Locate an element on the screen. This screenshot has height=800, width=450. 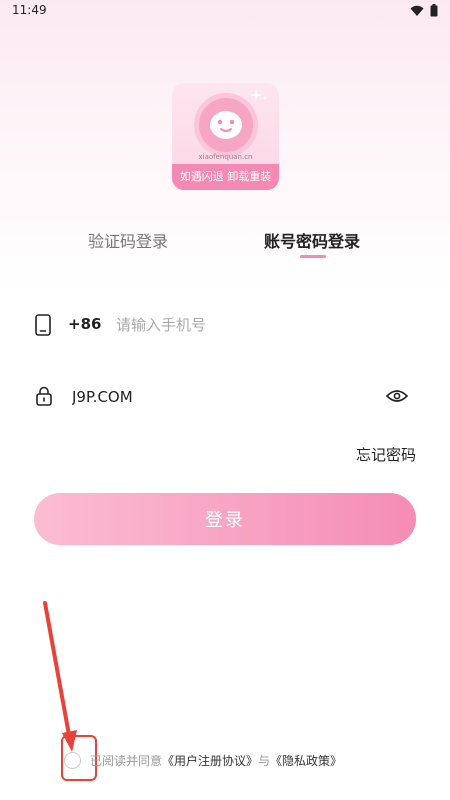
eye-icon is located at coordinates (397, 396).